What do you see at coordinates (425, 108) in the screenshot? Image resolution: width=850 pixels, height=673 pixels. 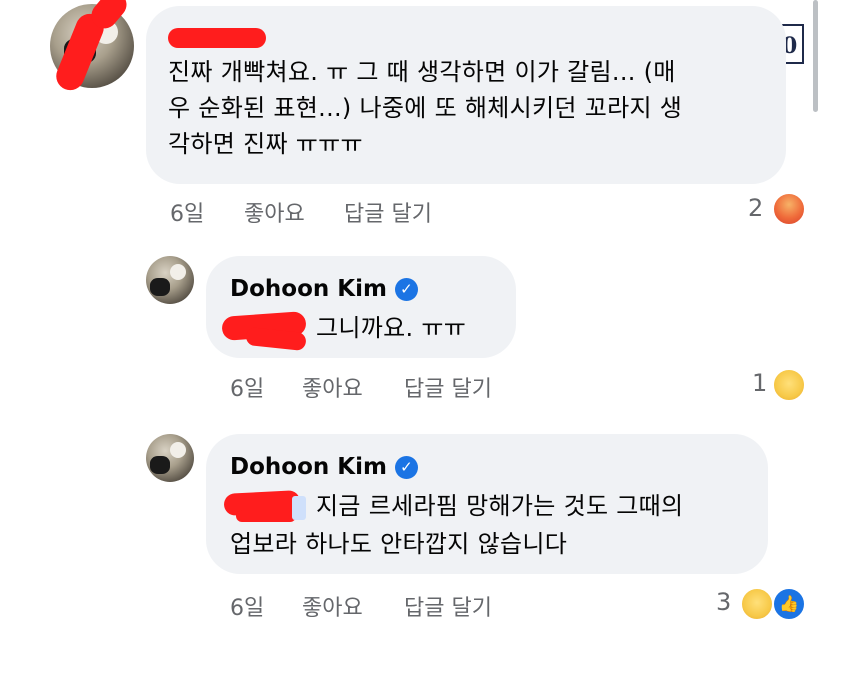 I see `comment-text-line: 우 순화된 표현...) 나중에 또 해체시키던 꼬라지 생` at bounding box center [425, 108].